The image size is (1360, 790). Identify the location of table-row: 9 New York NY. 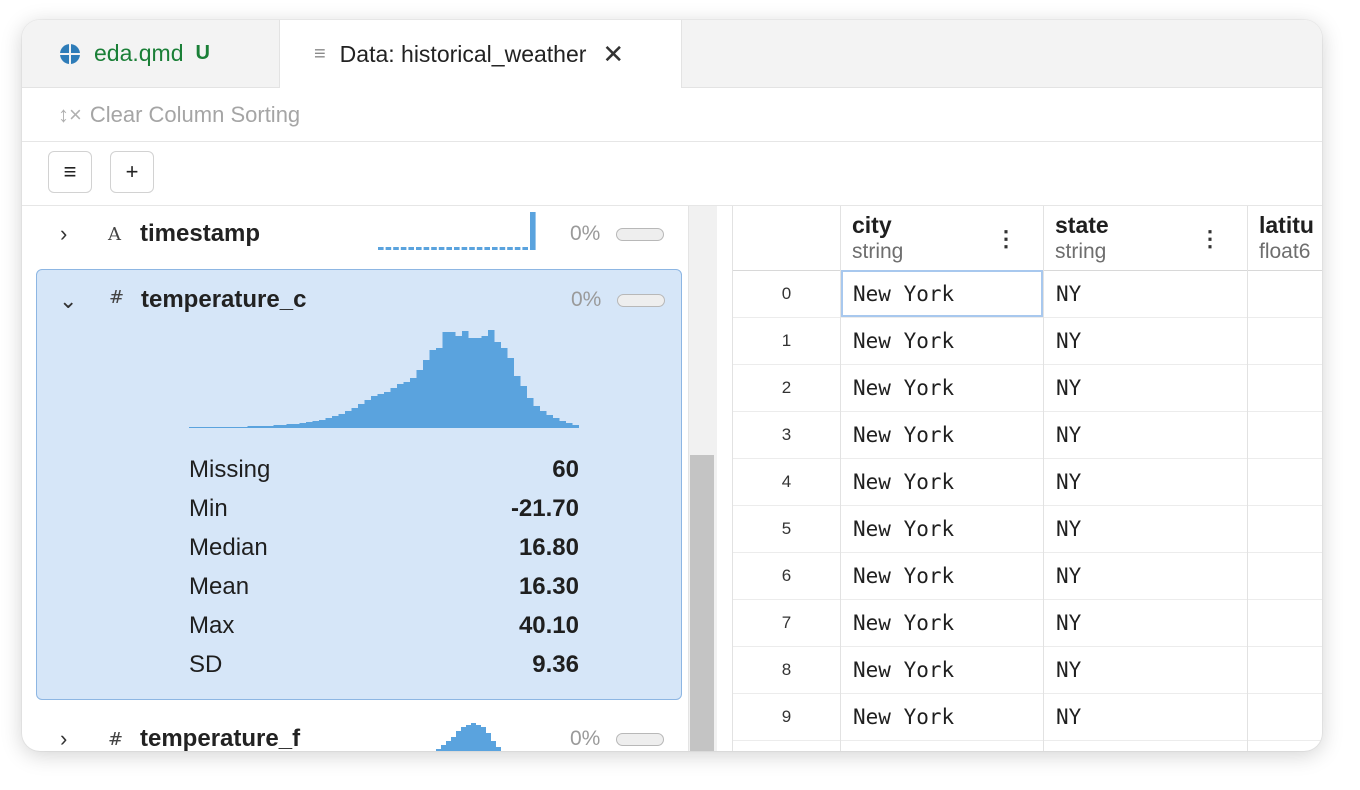
(1027, 717).